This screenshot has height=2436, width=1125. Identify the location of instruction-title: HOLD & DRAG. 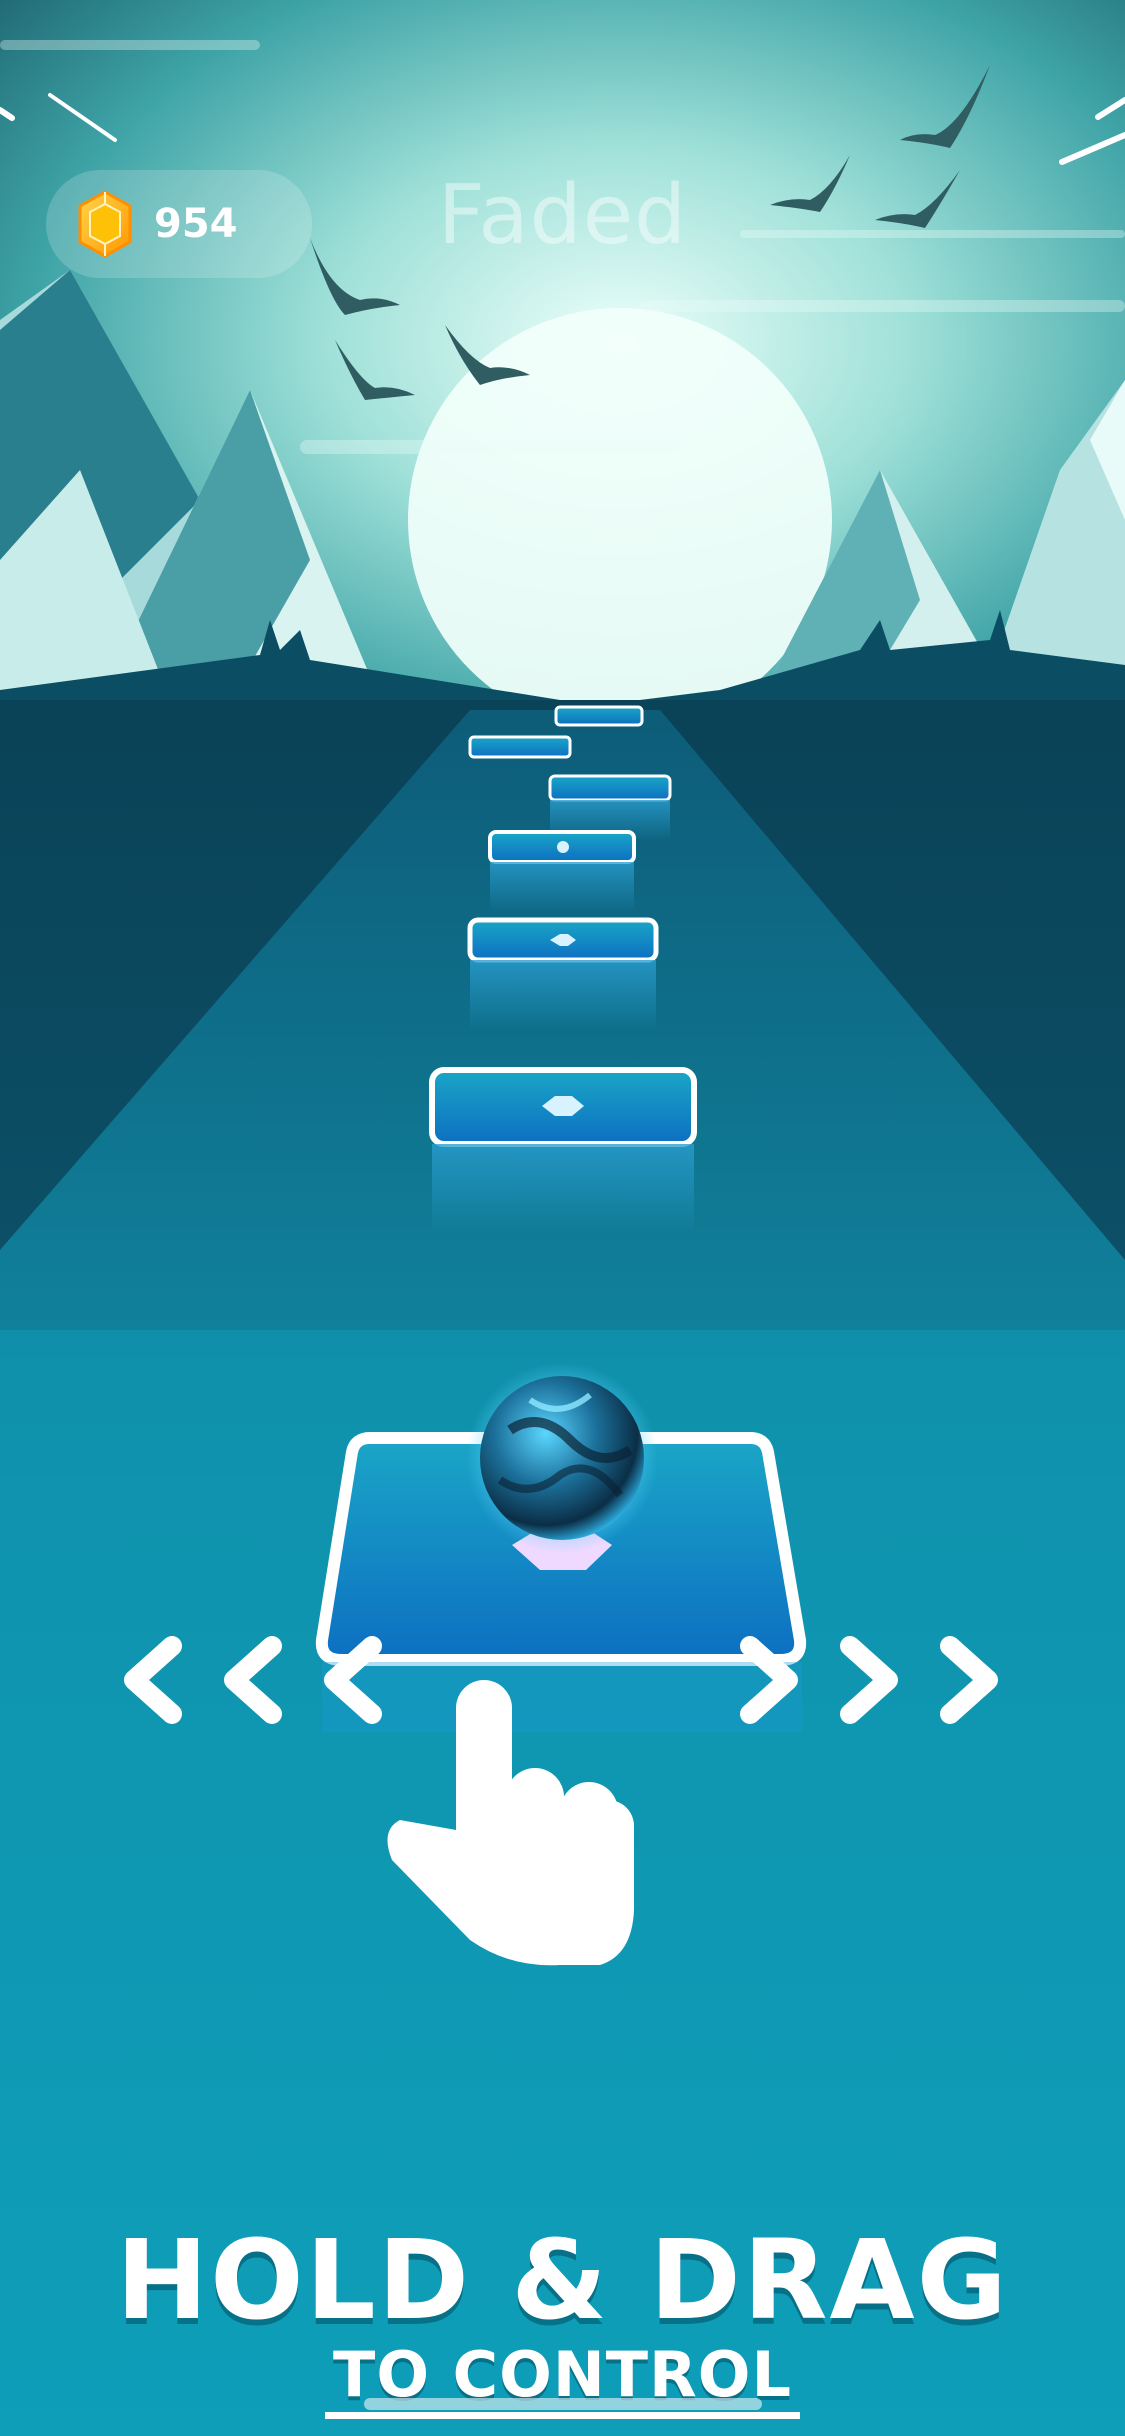
(562, 2280).